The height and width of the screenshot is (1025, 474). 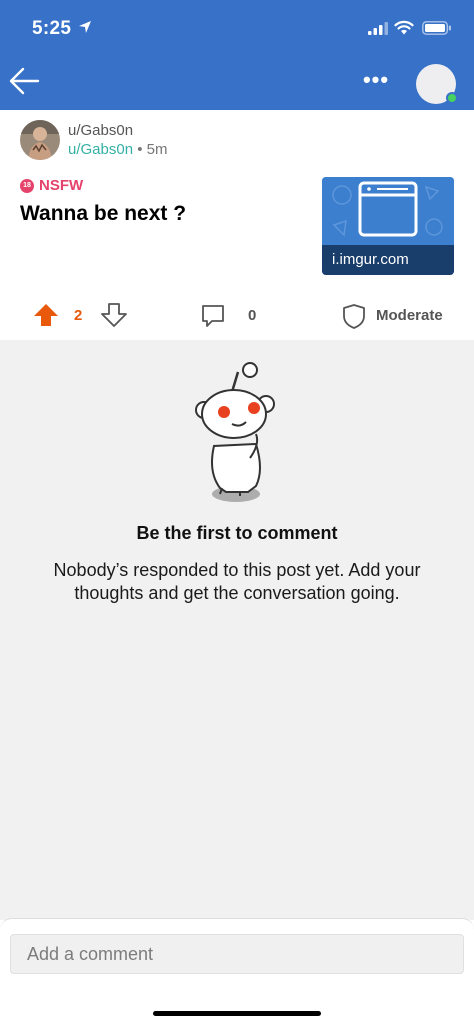 I want to click on post-title: Wanna be next ?, so click(x=103, y=214).